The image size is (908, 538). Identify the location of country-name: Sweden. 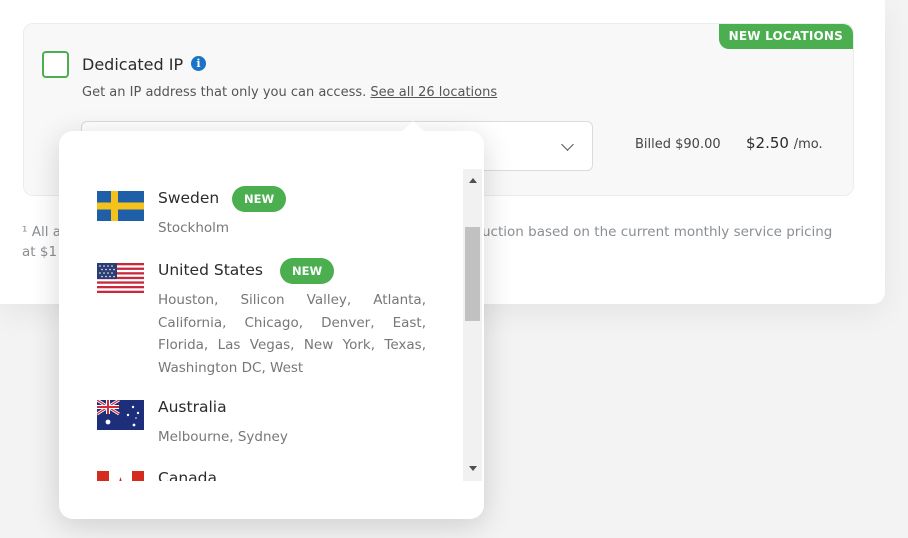
(189, 198).